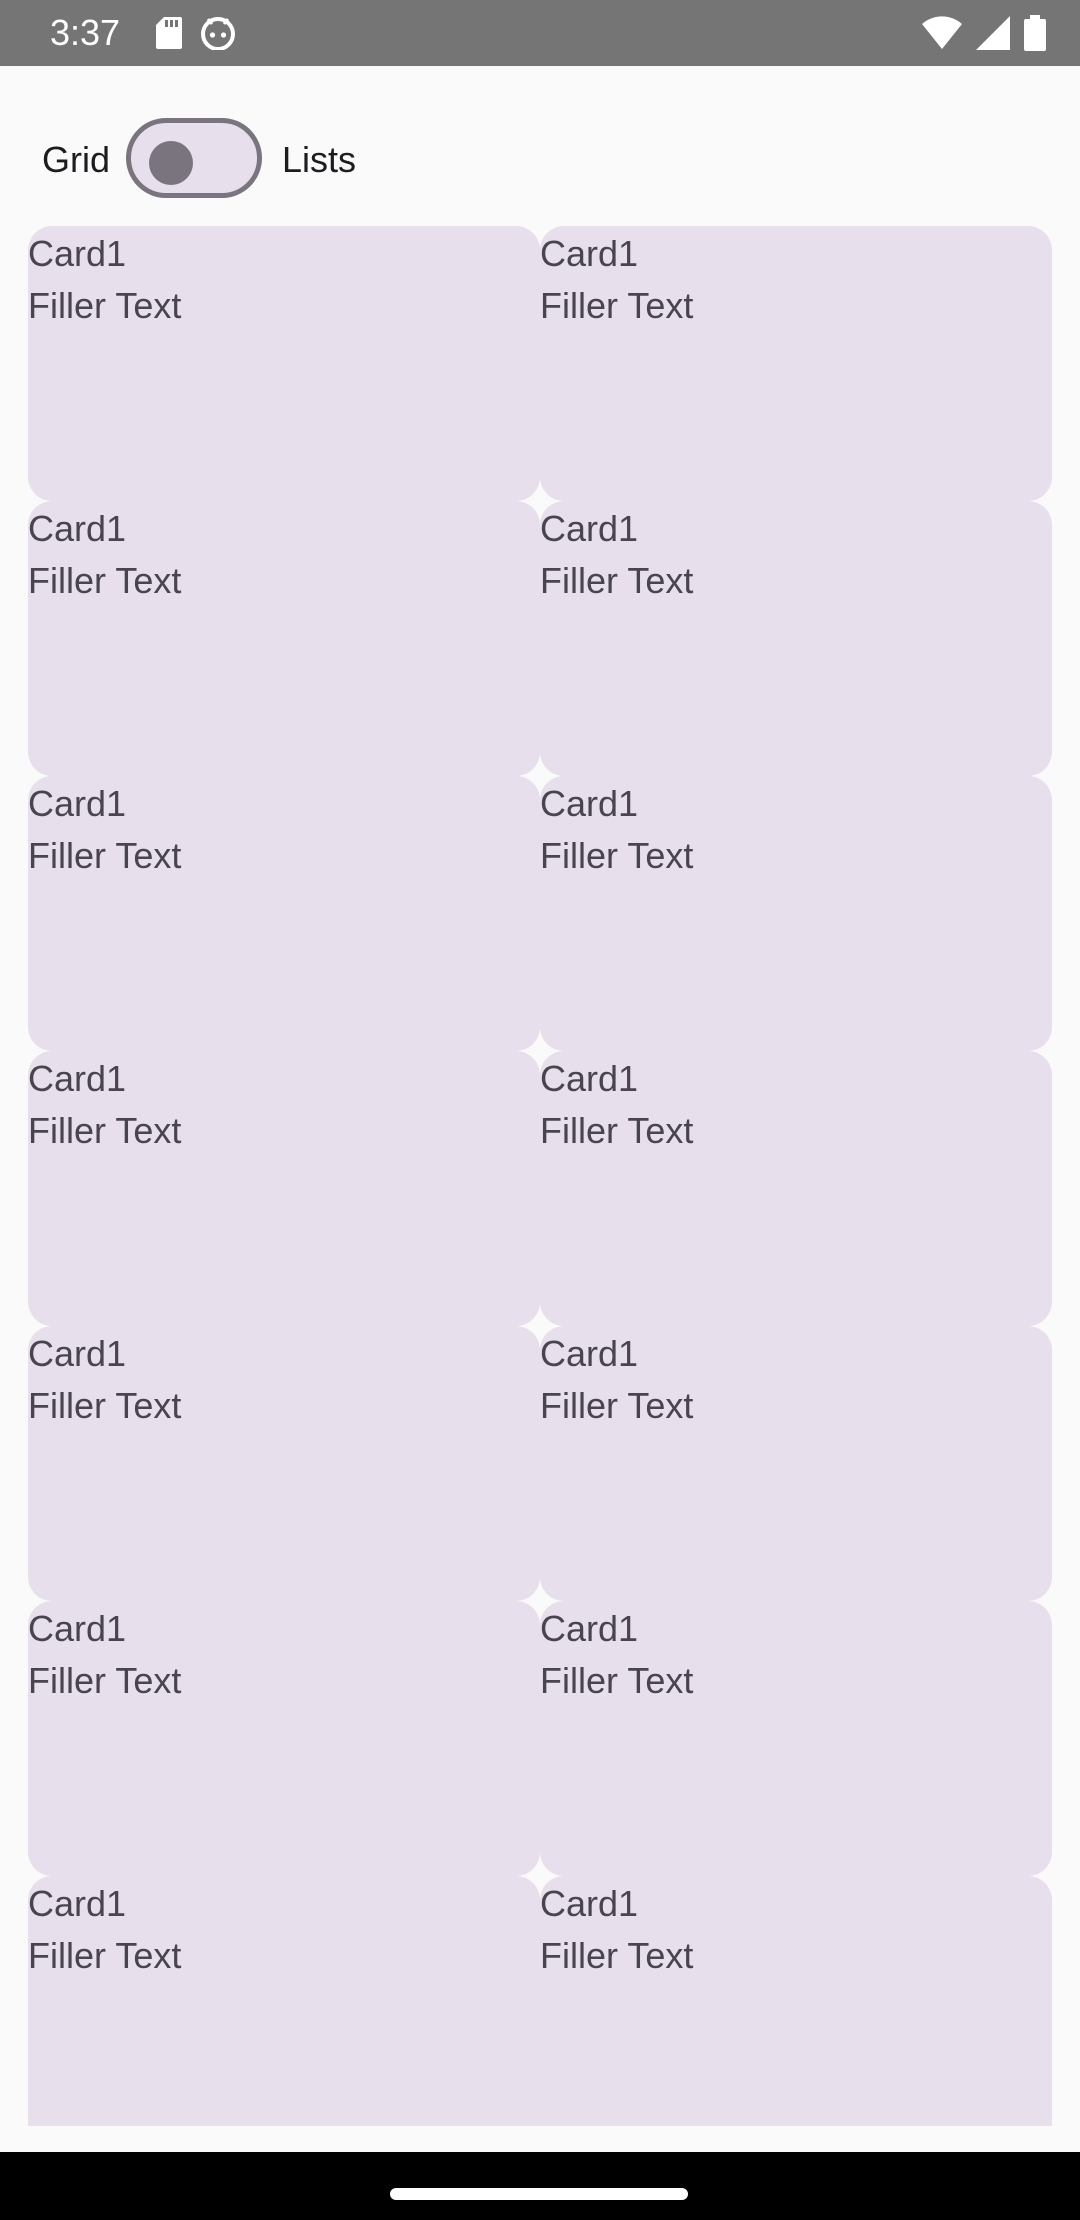  I want to click on navigation-bar, so click(540, 2186).